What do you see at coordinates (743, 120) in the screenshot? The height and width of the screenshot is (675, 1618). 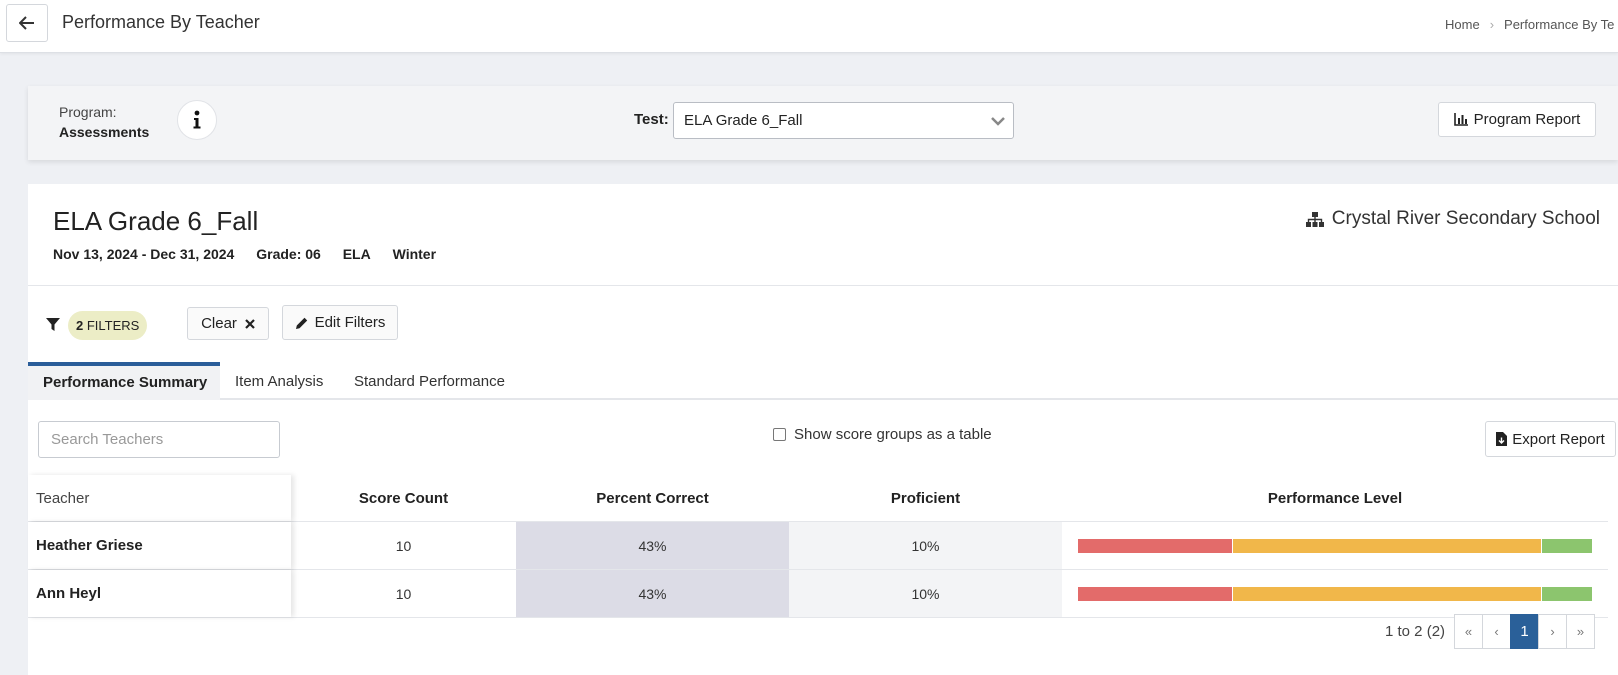 I see `test-select-value: ELA Grade 6_Fall` at bounding box center [743, 120].